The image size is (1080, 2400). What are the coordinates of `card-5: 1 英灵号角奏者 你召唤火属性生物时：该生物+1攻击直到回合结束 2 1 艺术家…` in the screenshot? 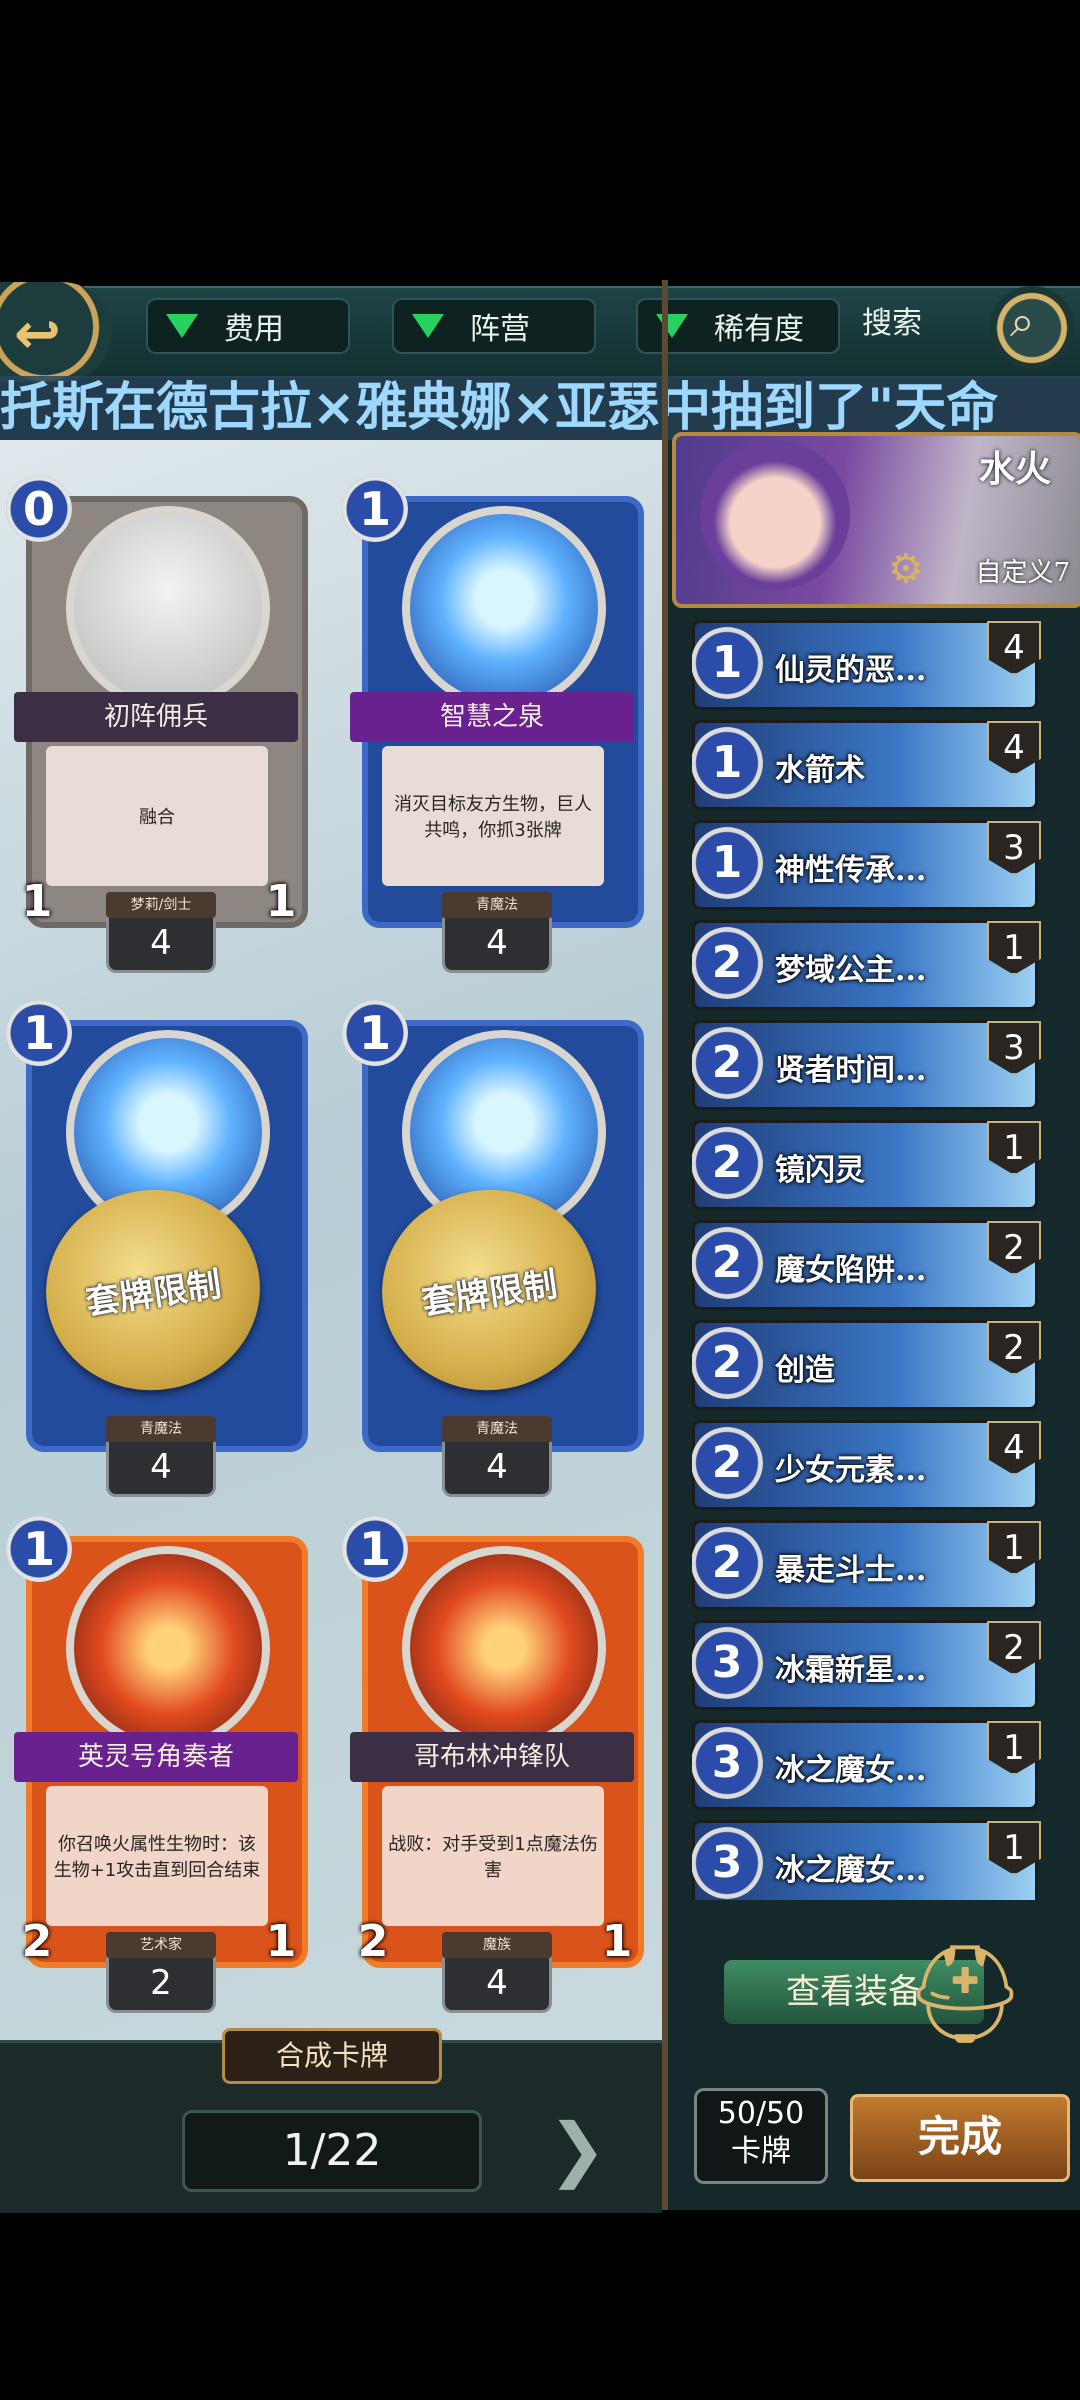 It's located at (157, 1764).